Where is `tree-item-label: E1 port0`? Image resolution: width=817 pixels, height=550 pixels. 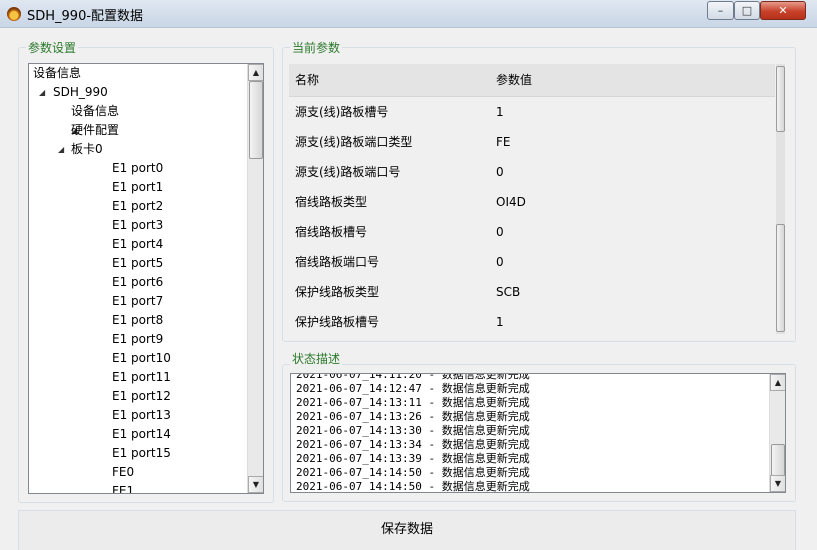
tree-item-label: E1 port0 is located at coordinates (138, 168).